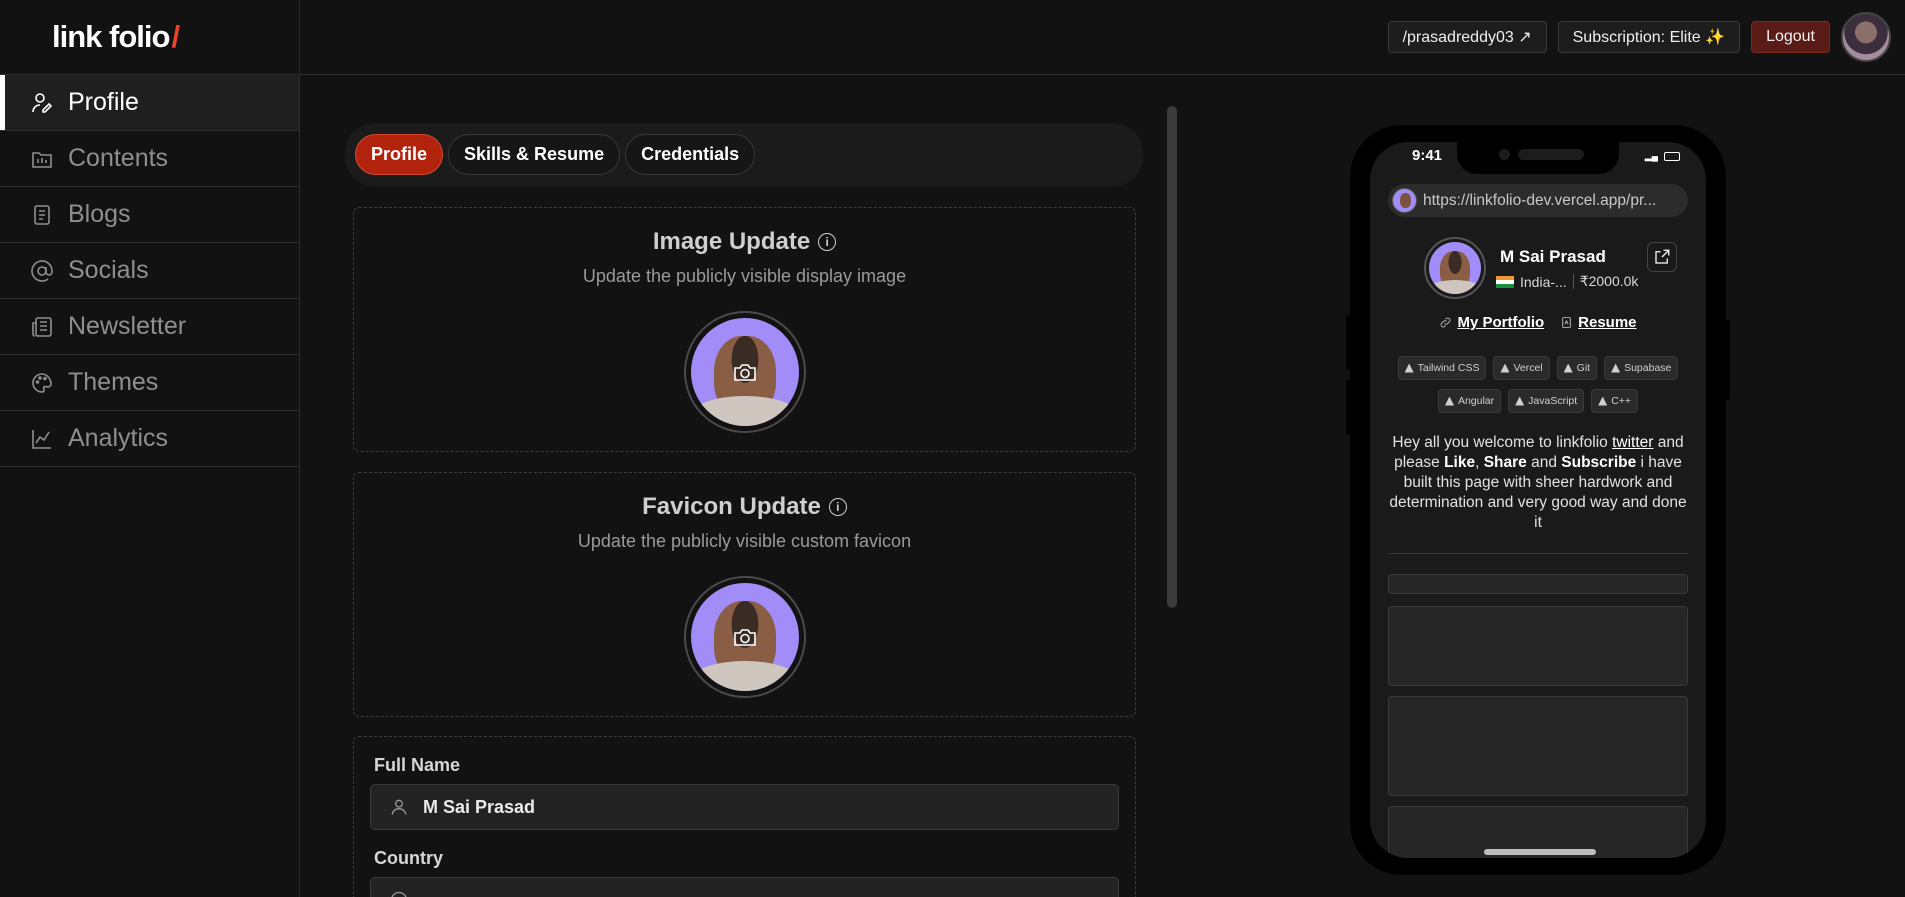 This screenshot has width=1905, height=897. I want to click on sidebar-item-label: Contents, so click(118, 158).